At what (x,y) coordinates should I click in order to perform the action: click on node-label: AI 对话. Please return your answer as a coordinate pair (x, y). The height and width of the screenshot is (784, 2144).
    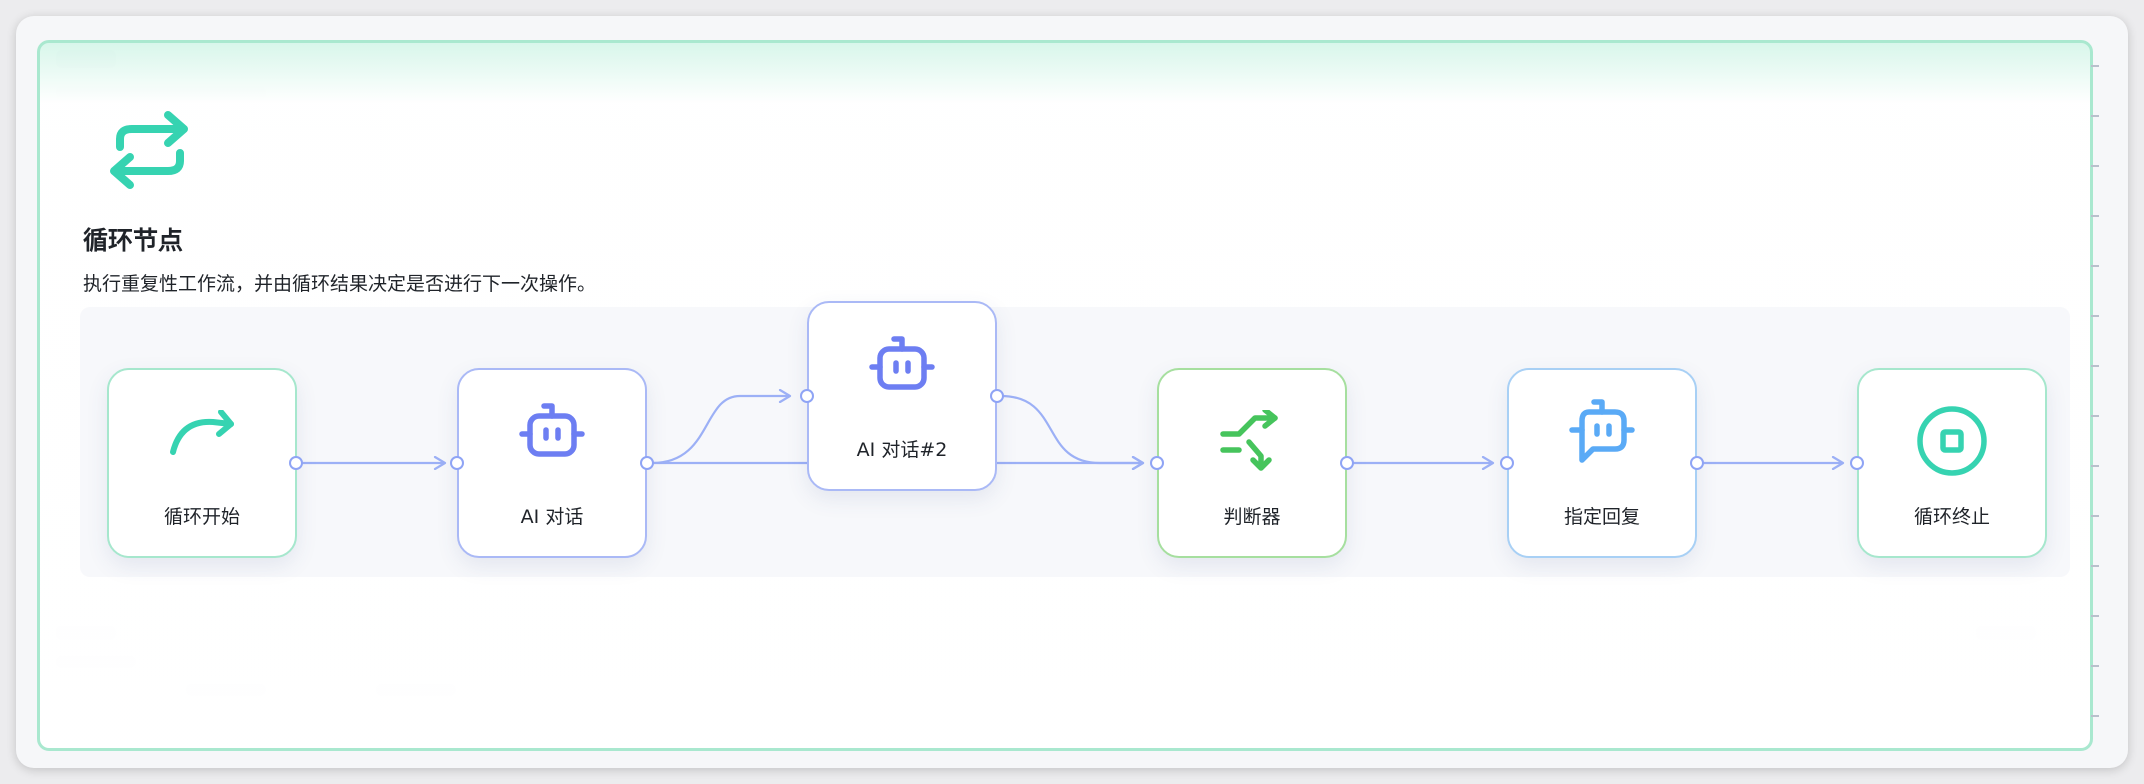
    Looking at the image, I should click on (552, 517).